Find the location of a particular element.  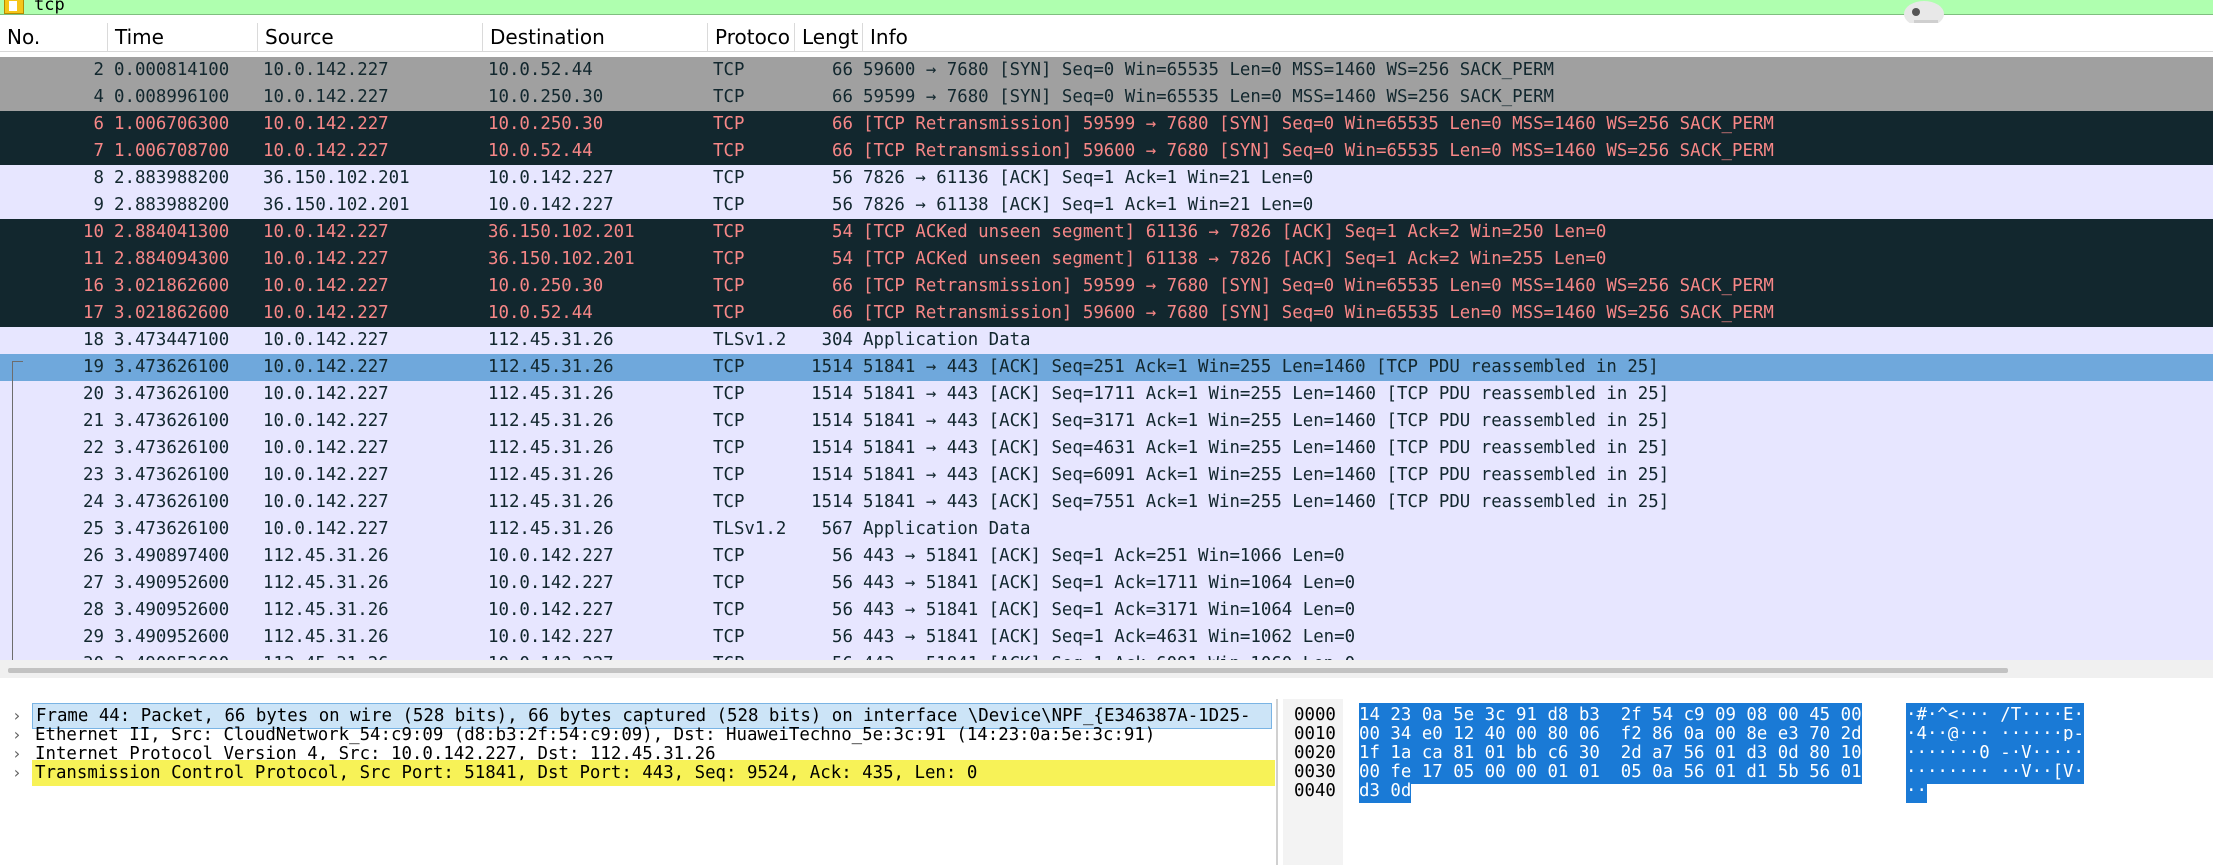

packet-source: 112.45.31.26 is located at coordinates (326, 556).